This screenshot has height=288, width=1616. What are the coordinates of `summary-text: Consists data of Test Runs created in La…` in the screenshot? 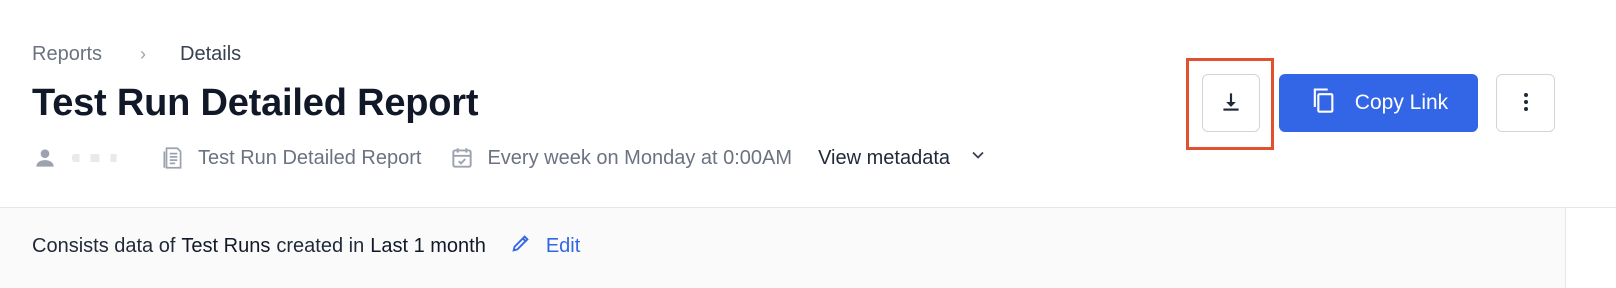 It's located at (306, 246).